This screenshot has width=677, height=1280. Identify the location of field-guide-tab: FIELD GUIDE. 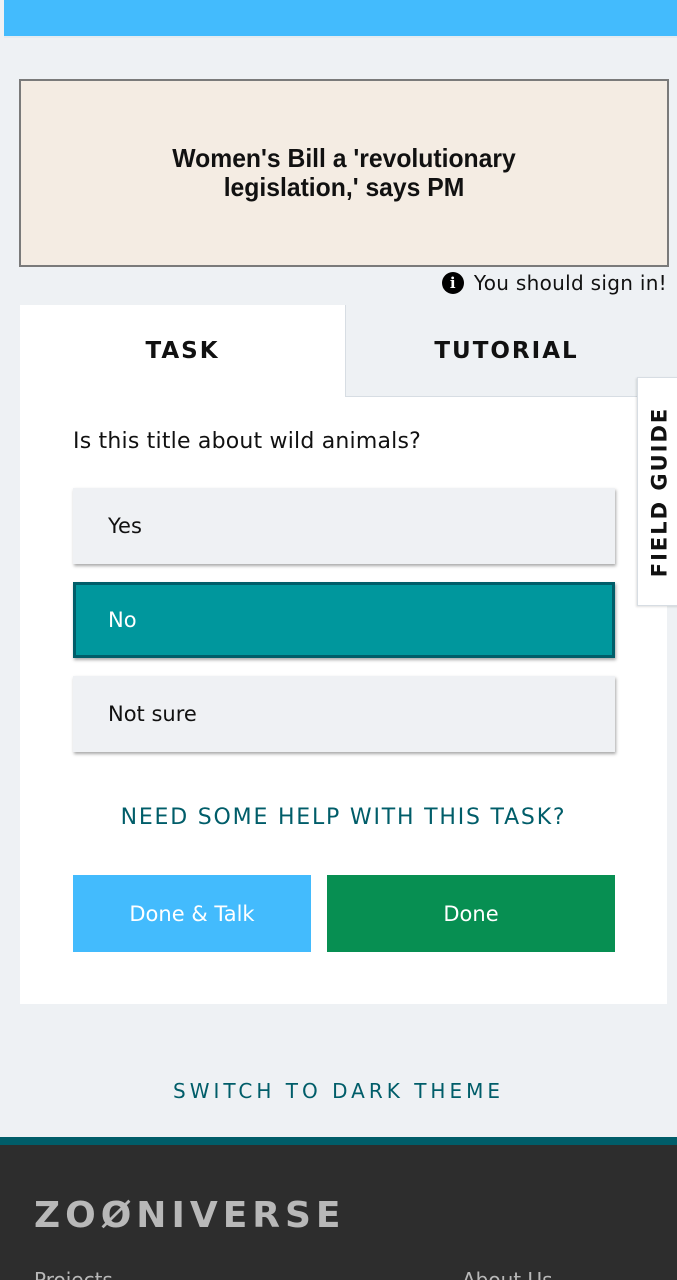
(657, 491).